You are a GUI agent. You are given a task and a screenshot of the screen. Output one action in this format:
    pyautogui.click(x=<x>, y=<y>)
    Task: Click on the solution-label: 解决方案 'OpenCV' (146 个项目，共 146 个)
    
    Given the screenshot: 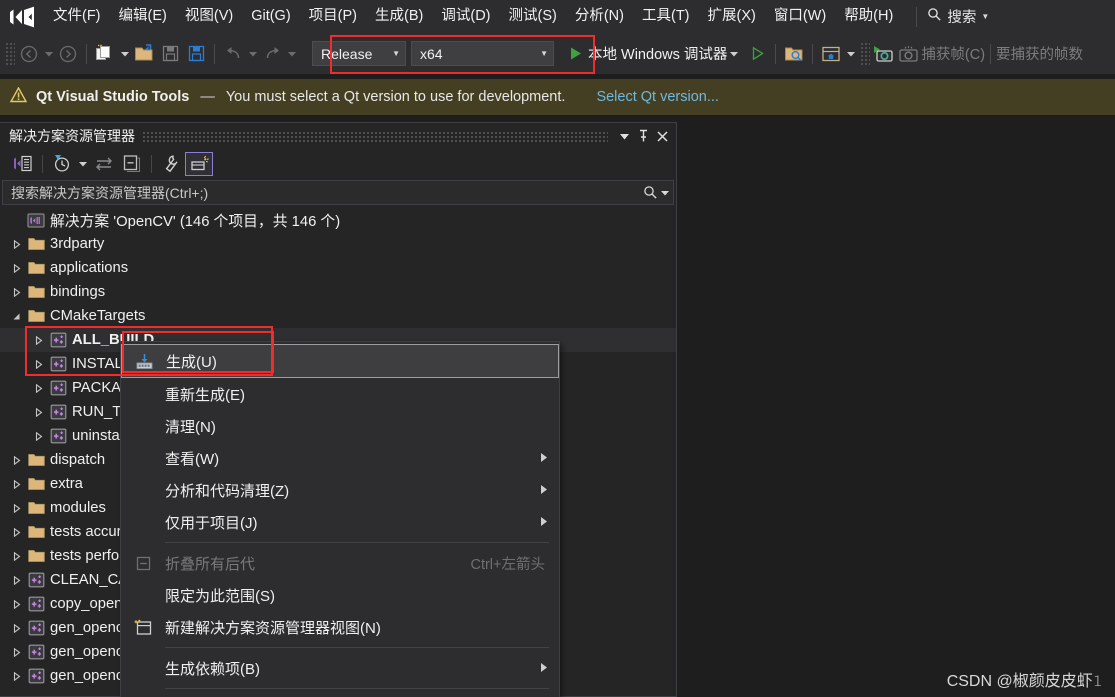 What is the action you would take?
    pyautogui.click(x=195, y=221)
    